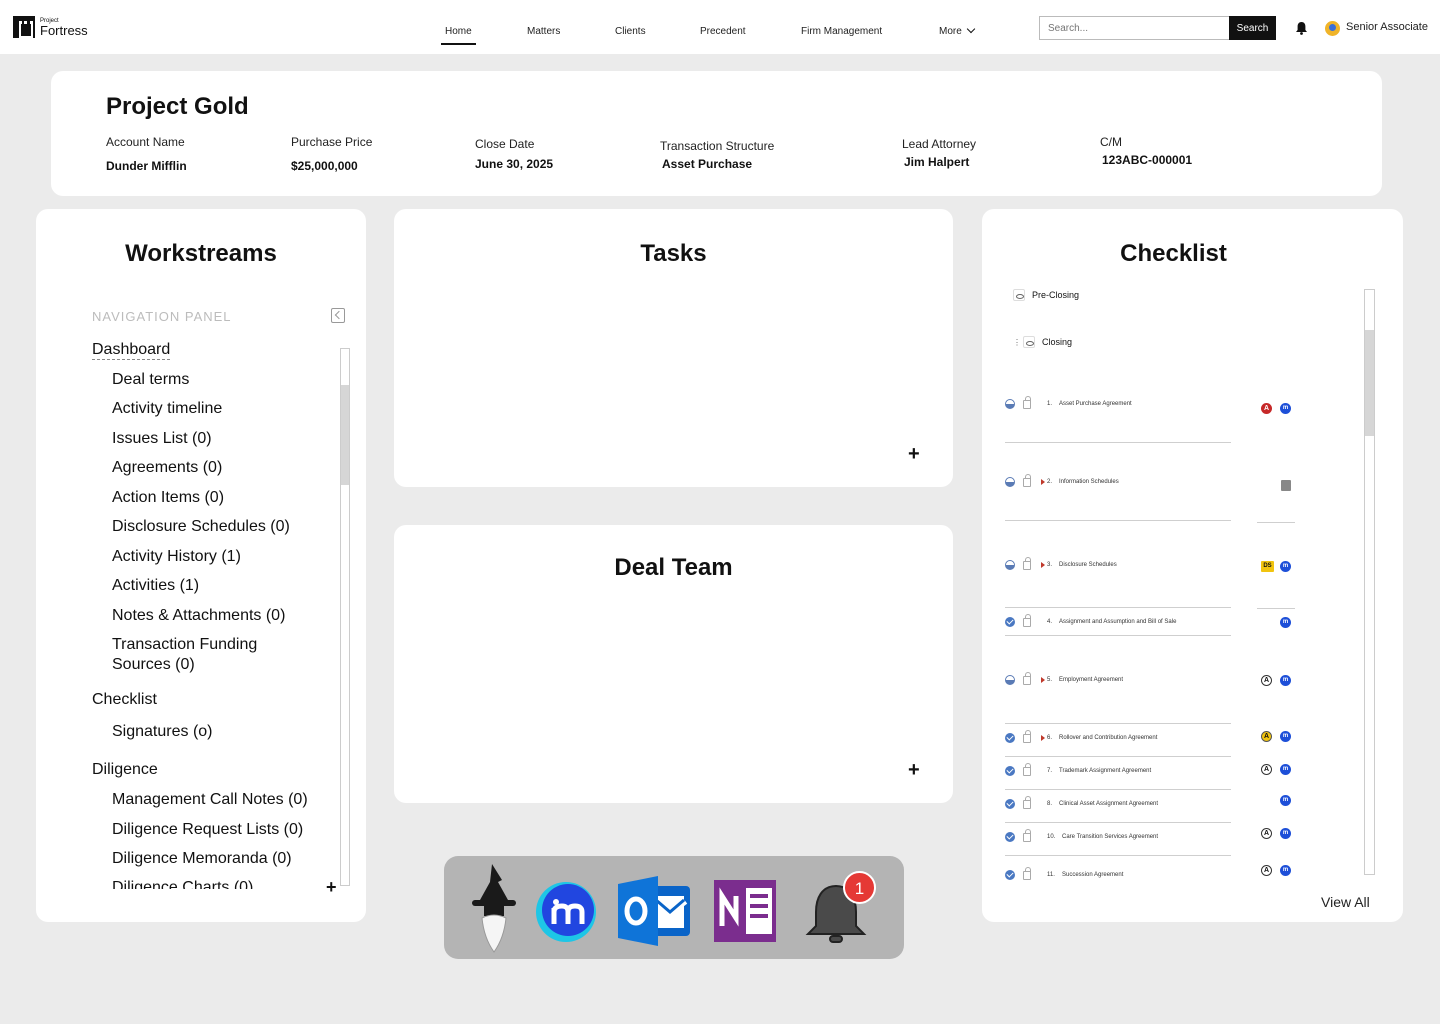  Describe the element at coordinates (673, 664) in the screenshot. I see `deal-team-panel: Deal Team +` at that location.